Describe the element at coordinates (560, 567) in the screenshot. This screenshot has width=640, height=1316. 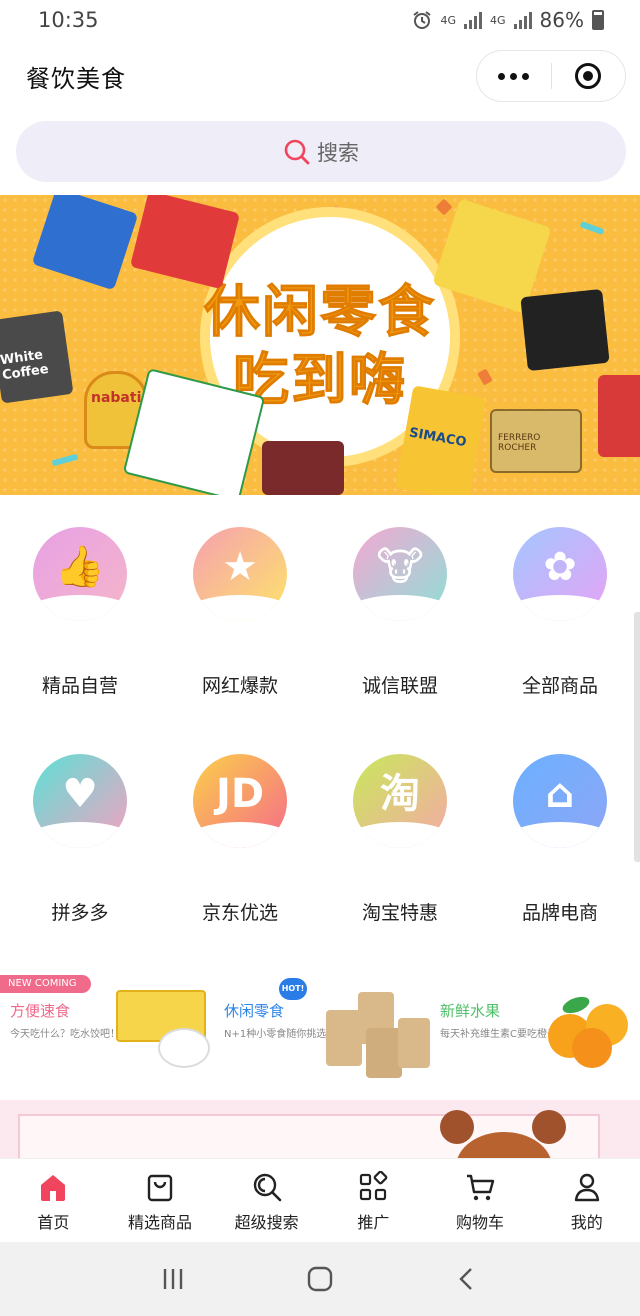
I see `category-glyph: ✿` at that location.